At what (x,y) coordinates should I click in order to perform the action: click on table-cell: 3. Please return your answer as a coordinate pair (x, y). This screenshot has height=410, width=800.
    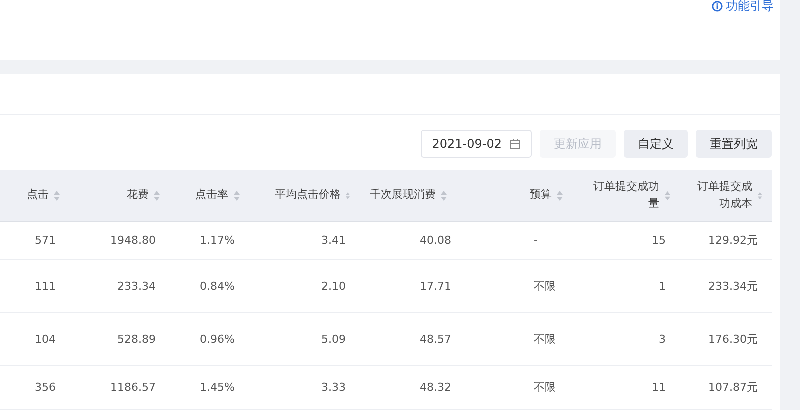
    Looking at the image, I should click on (630, 339).